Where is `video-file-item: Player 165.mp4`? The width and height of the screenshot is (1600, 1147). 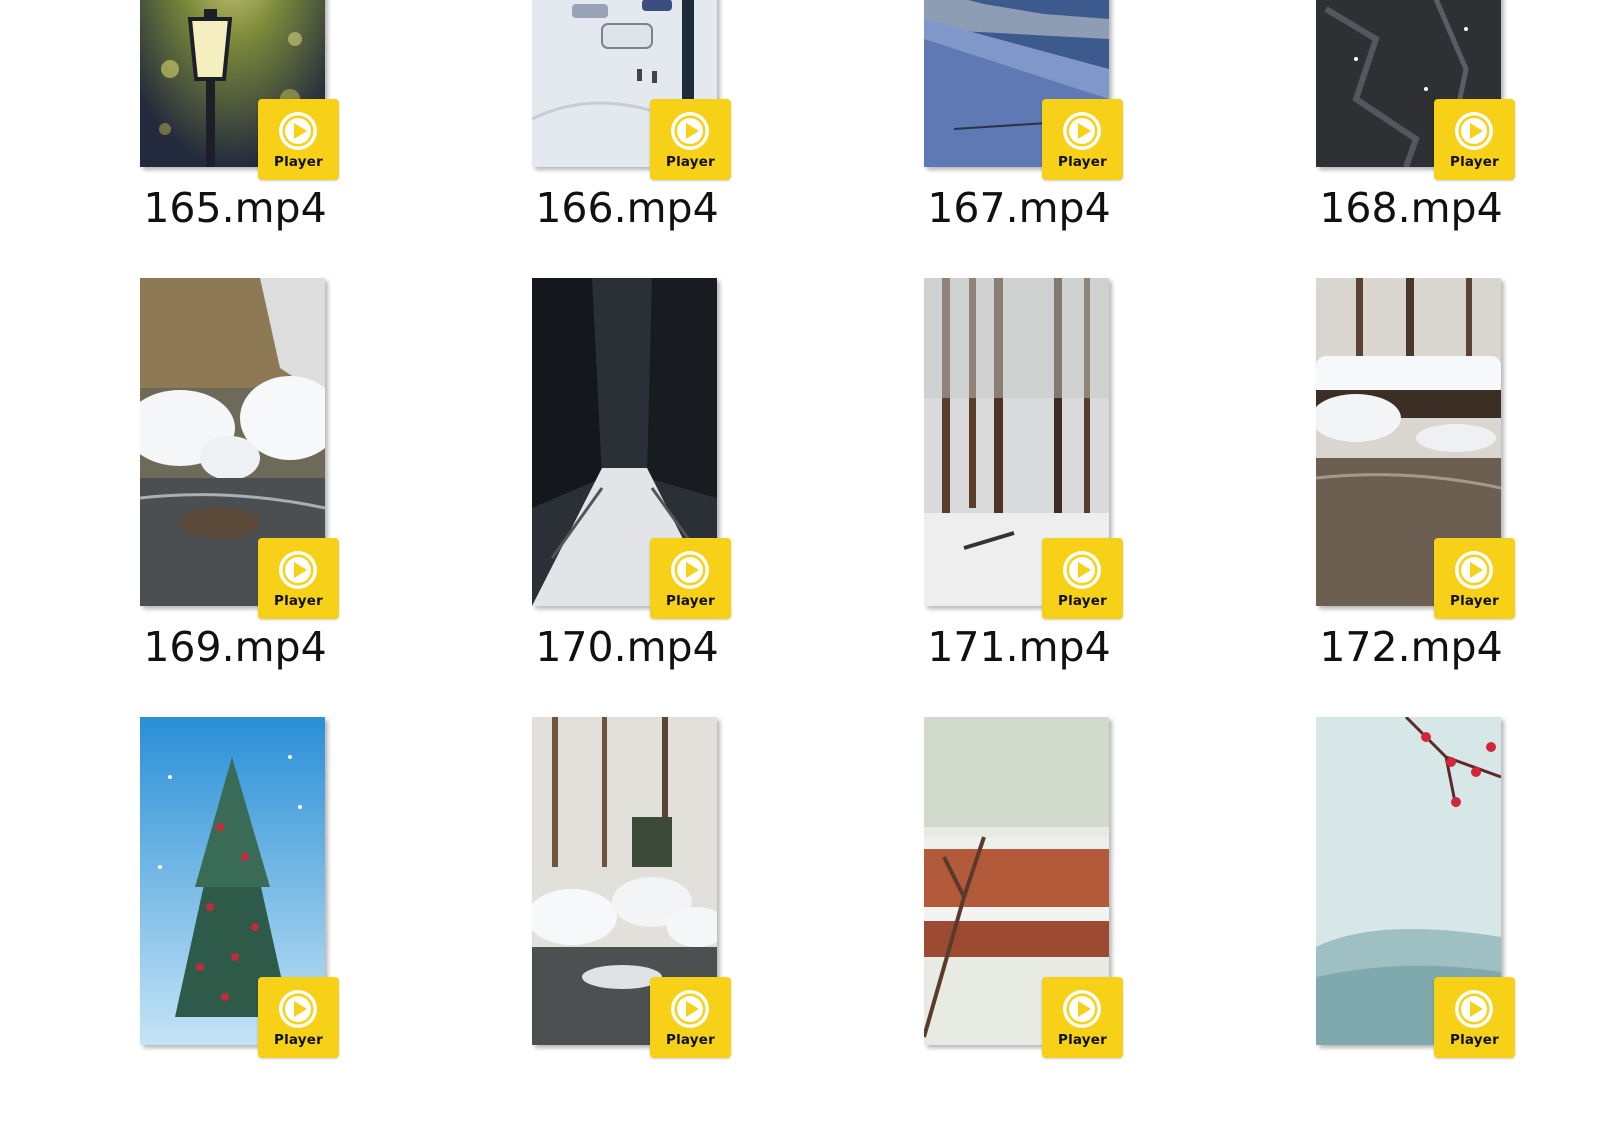
video-file-item: Player 165.mp4 is located at coordinates (270, 134).